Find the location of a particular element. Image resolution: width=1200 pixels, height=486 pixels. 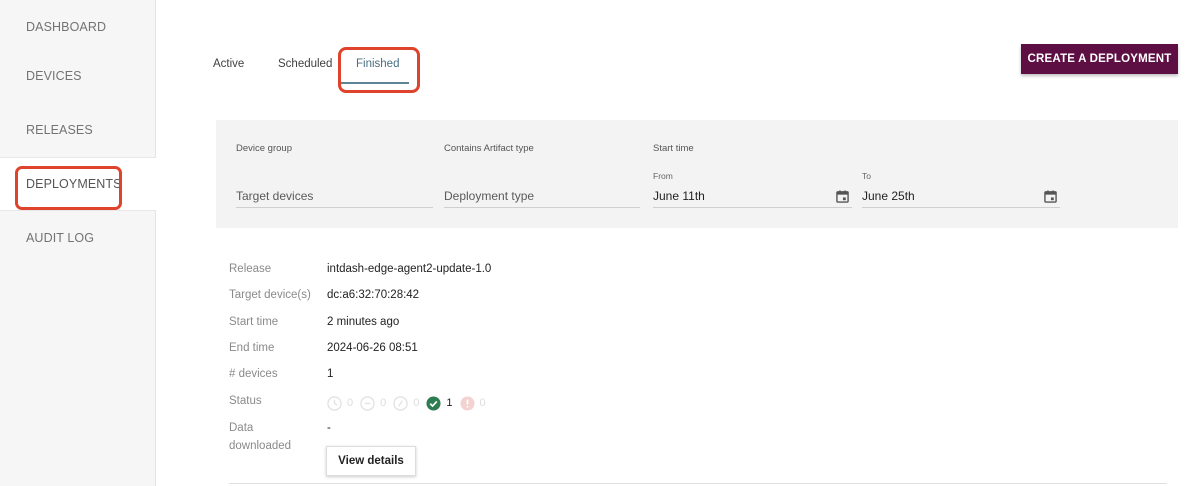

sidebar-item-devices: DEVICES is located at coordinates (77, 76).